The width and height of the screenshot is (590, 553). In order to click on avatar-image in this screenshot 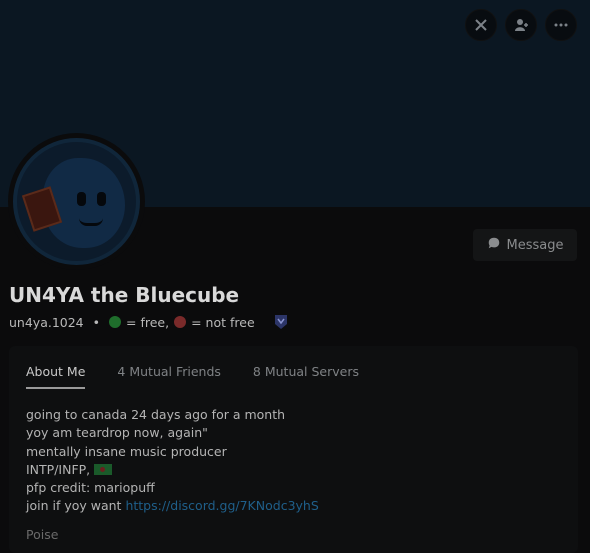, I will do `click(76, 201)`.